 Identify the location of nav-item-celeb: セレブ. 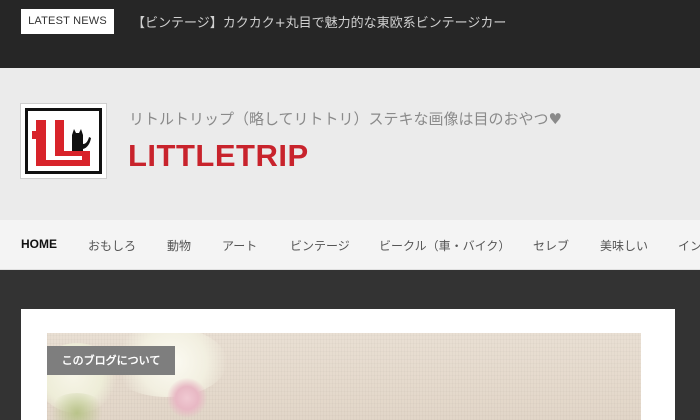
(551, 245).